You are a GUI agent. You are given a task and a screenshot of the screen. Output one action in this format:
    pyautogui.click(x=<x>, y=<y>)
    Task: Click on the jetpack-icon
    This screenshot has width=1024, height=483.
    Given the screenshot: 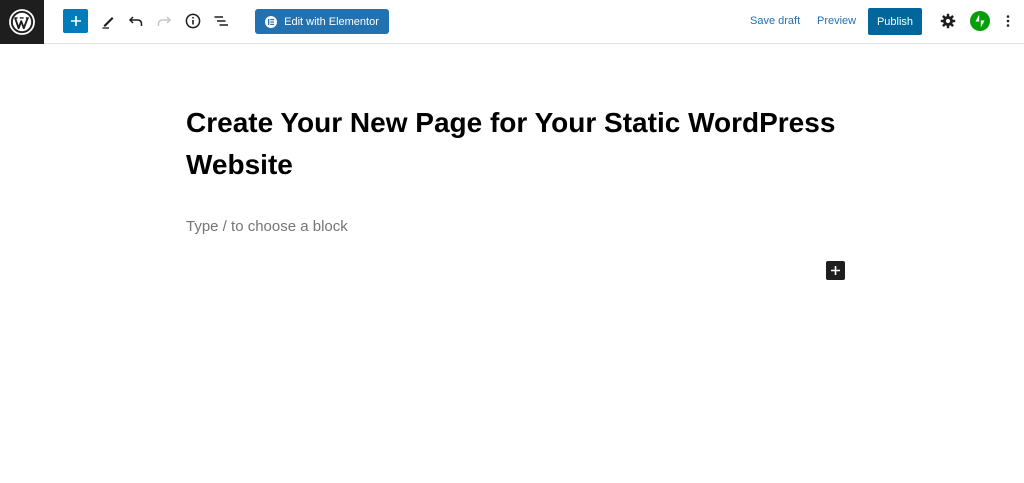 What is the action you would take?
    pyautogui.click(x=980, y=21)
    